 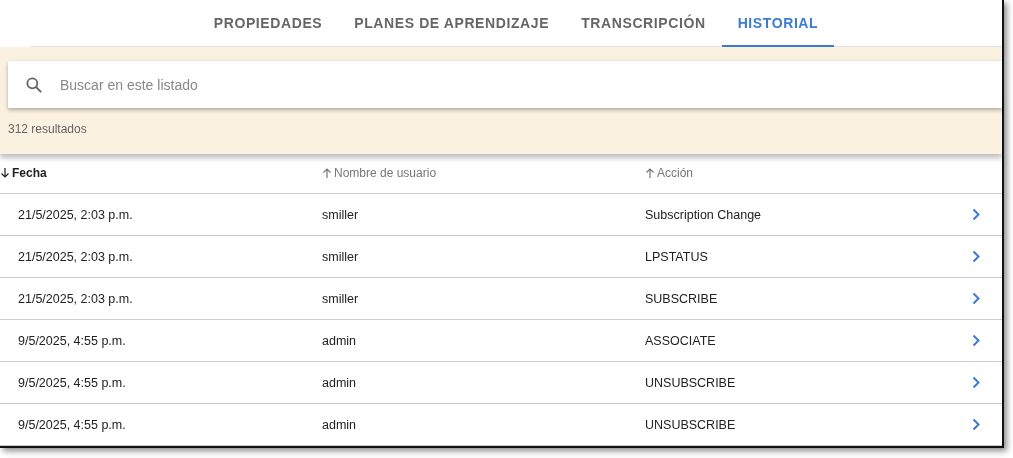 I want to click on table-cell-text: Subscription Change, so click(x=704, y=214).